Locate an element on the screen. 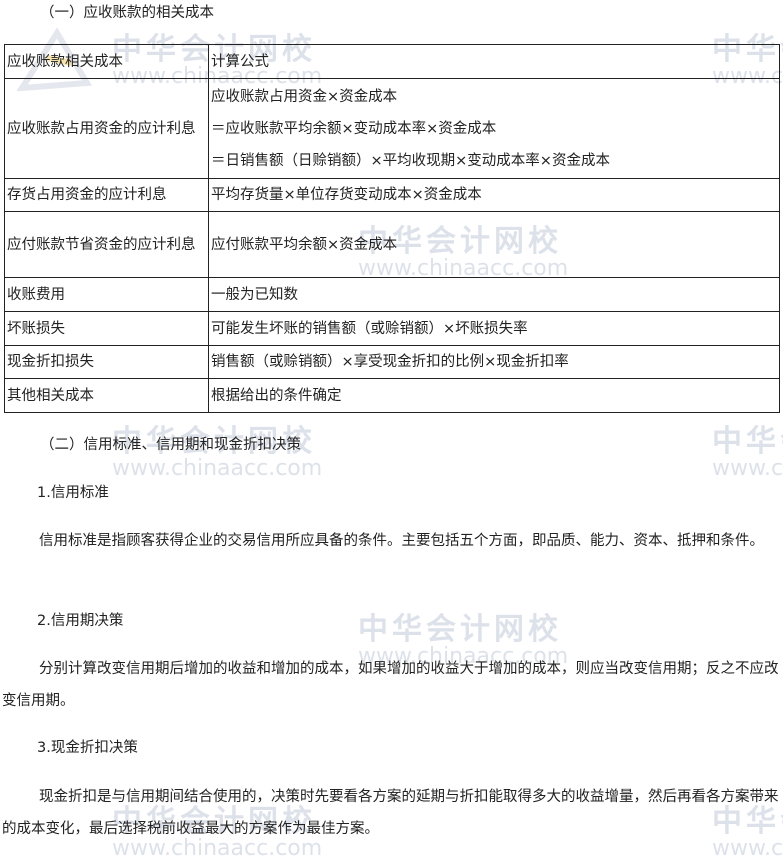 The width and height of the screenshot is (783, 861). section2-title: （二）信用标准、信用期和现金折扣决策 is located at coordinates (170, 445).